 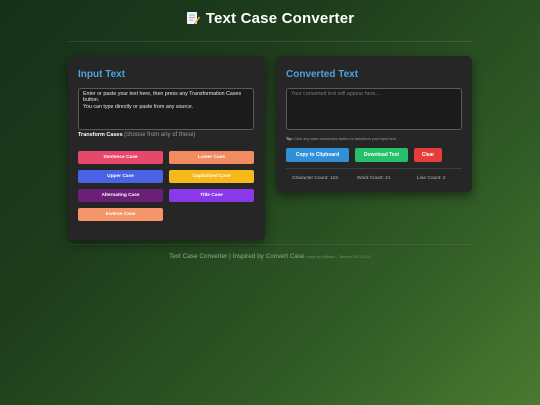 What do you see at coordinates (280, 18) in the screenshot?
I see `page-title-text: Text Case Converter` at bounding box center [280, 18].